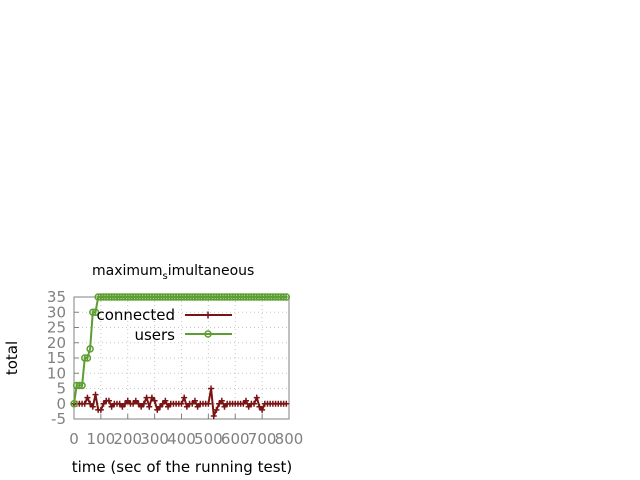 The image size is (640, 480). I want to click on chart-title: maximumsimultaneous, so click(173, 272).